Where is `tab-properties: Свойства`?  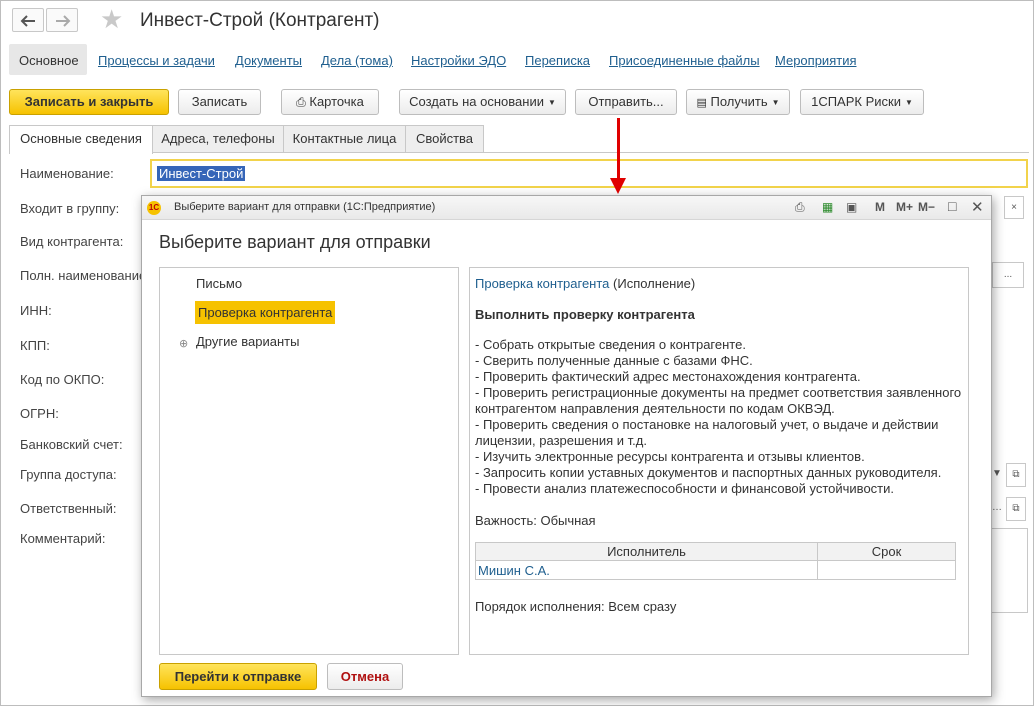 tab-properties: Свойства is located at coordinates (444, 139).